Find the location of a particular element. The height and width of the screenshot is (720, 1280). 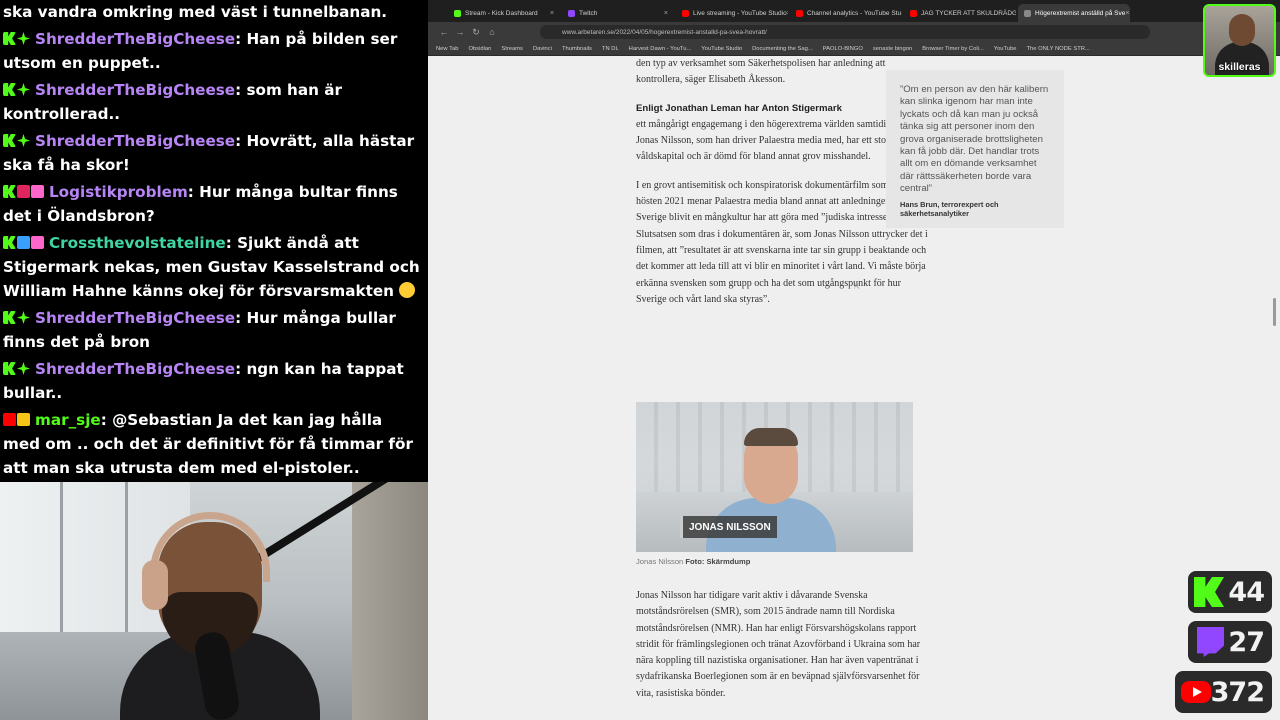

bookmark-item: Davinci is located at coordinates (542, 49).